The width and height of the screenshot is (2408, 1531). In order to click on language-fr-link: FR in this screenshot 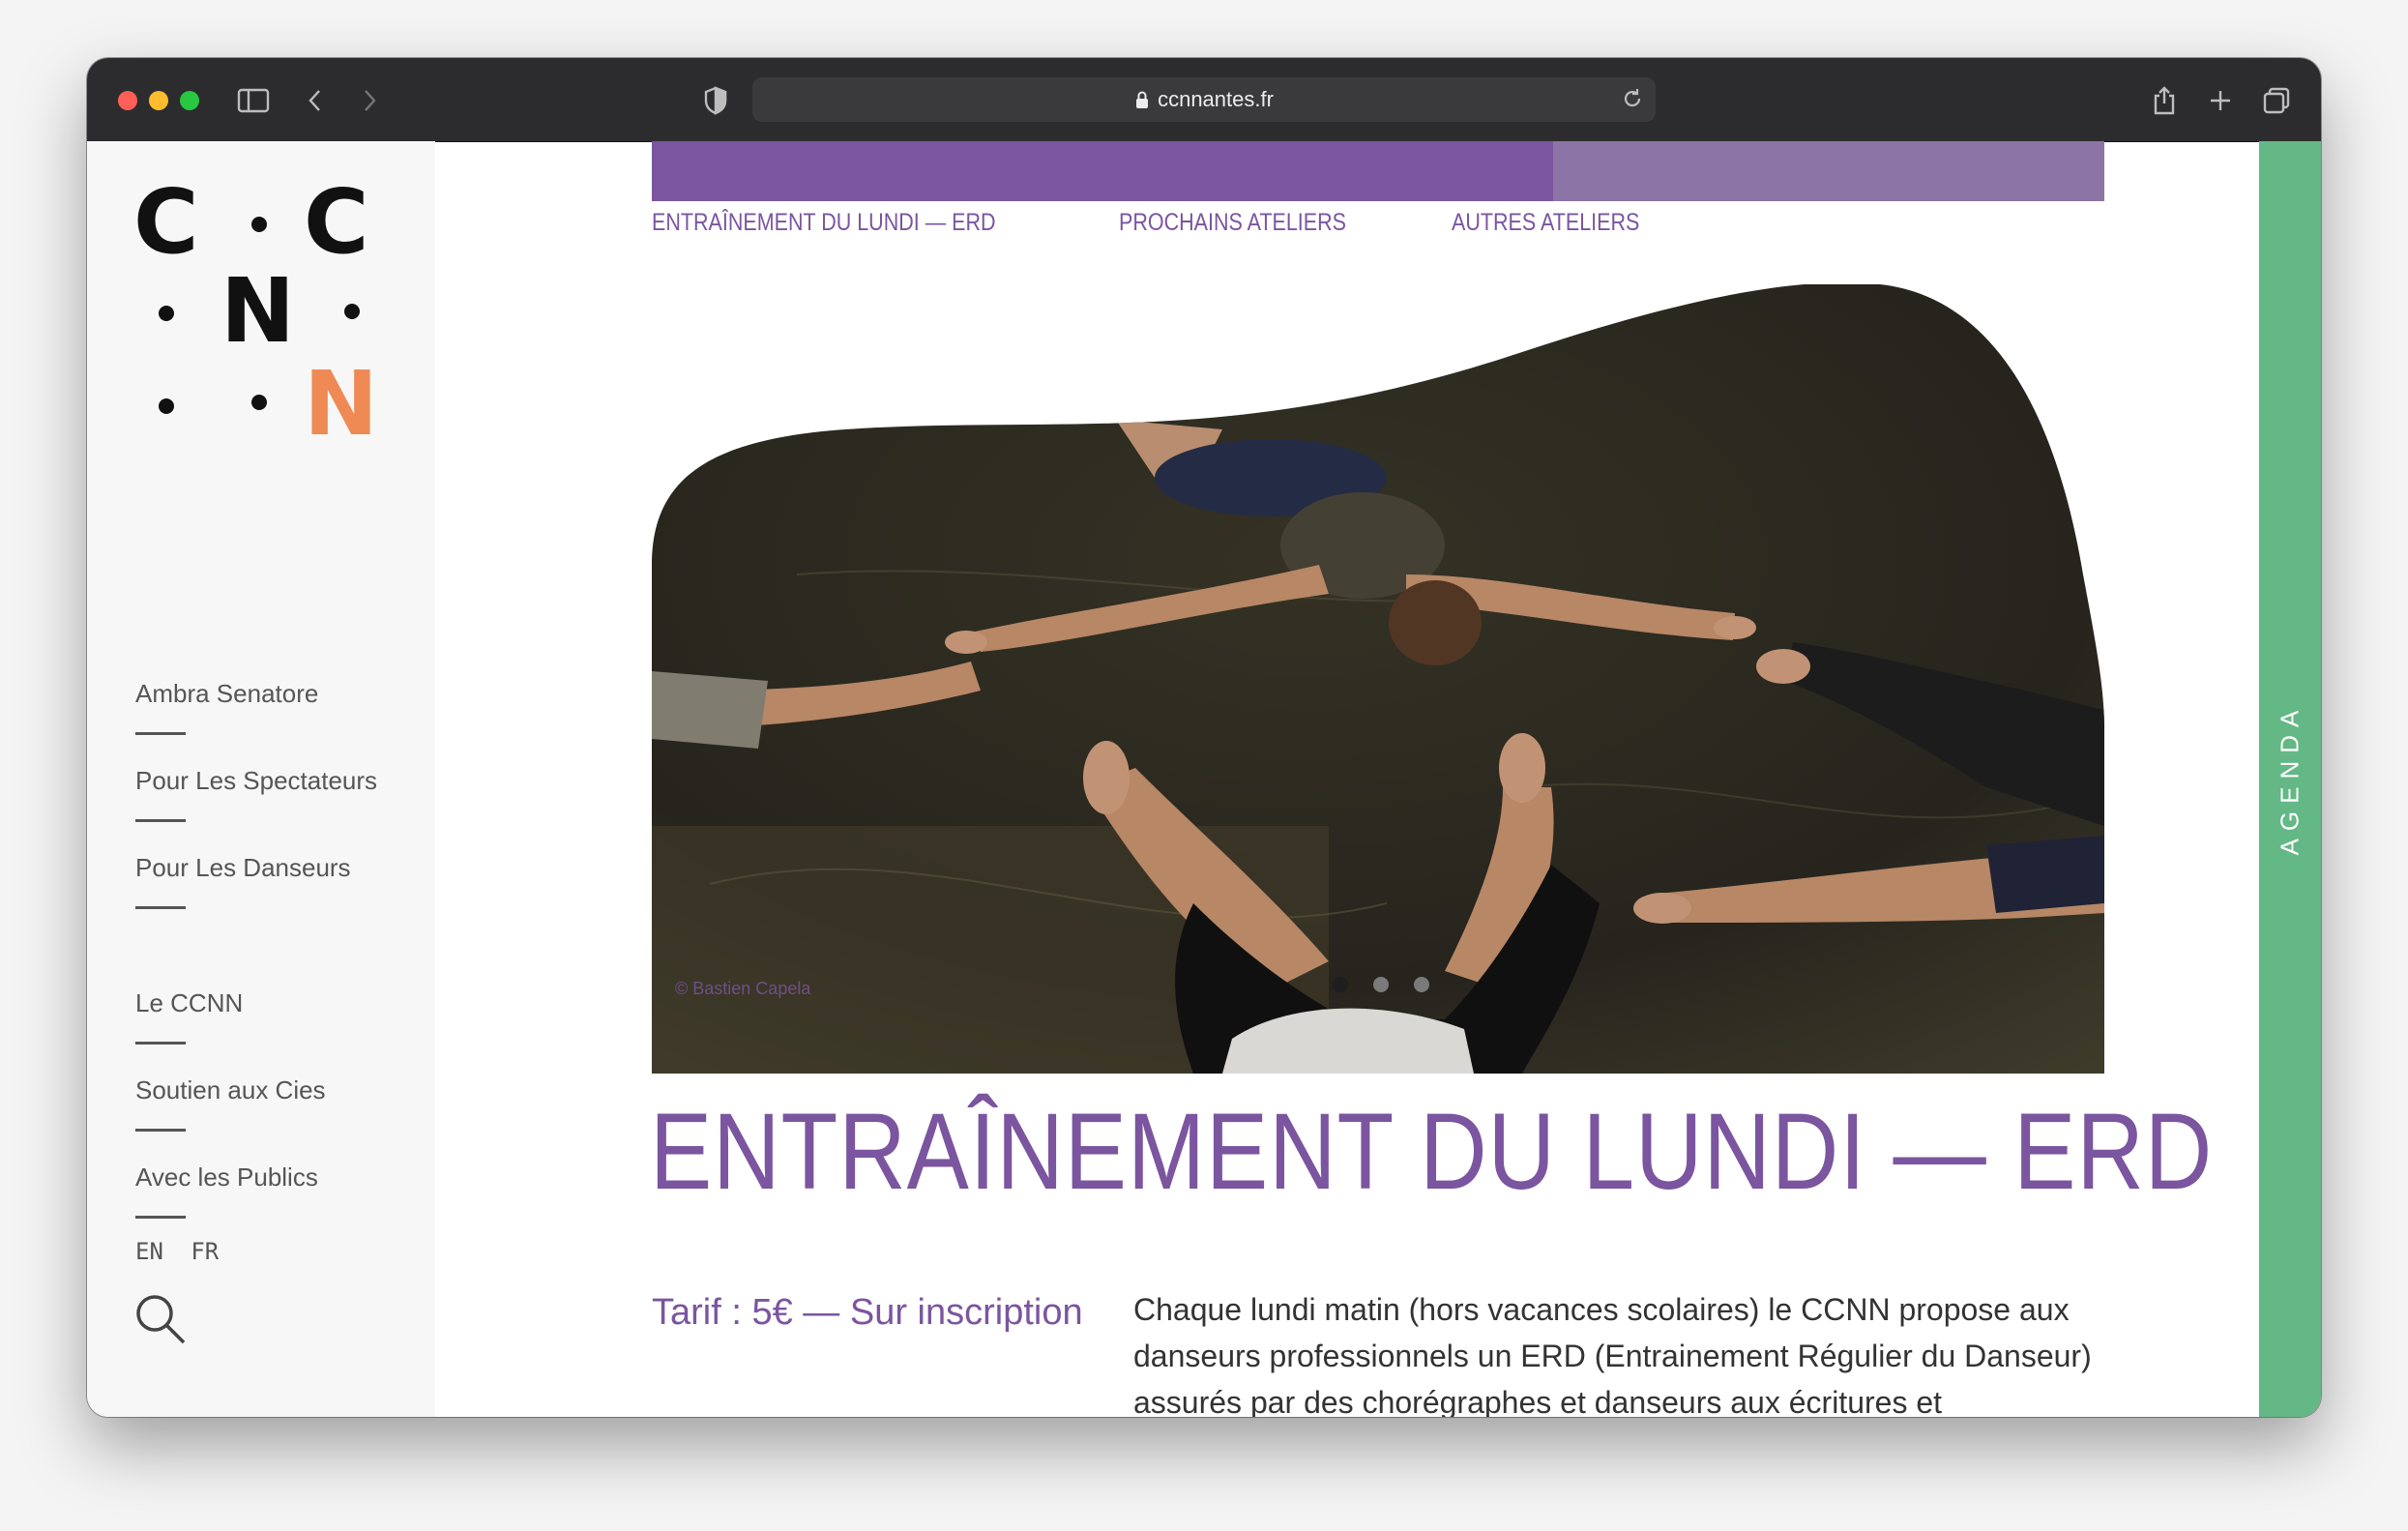, I will do `click(205, 1251)`.